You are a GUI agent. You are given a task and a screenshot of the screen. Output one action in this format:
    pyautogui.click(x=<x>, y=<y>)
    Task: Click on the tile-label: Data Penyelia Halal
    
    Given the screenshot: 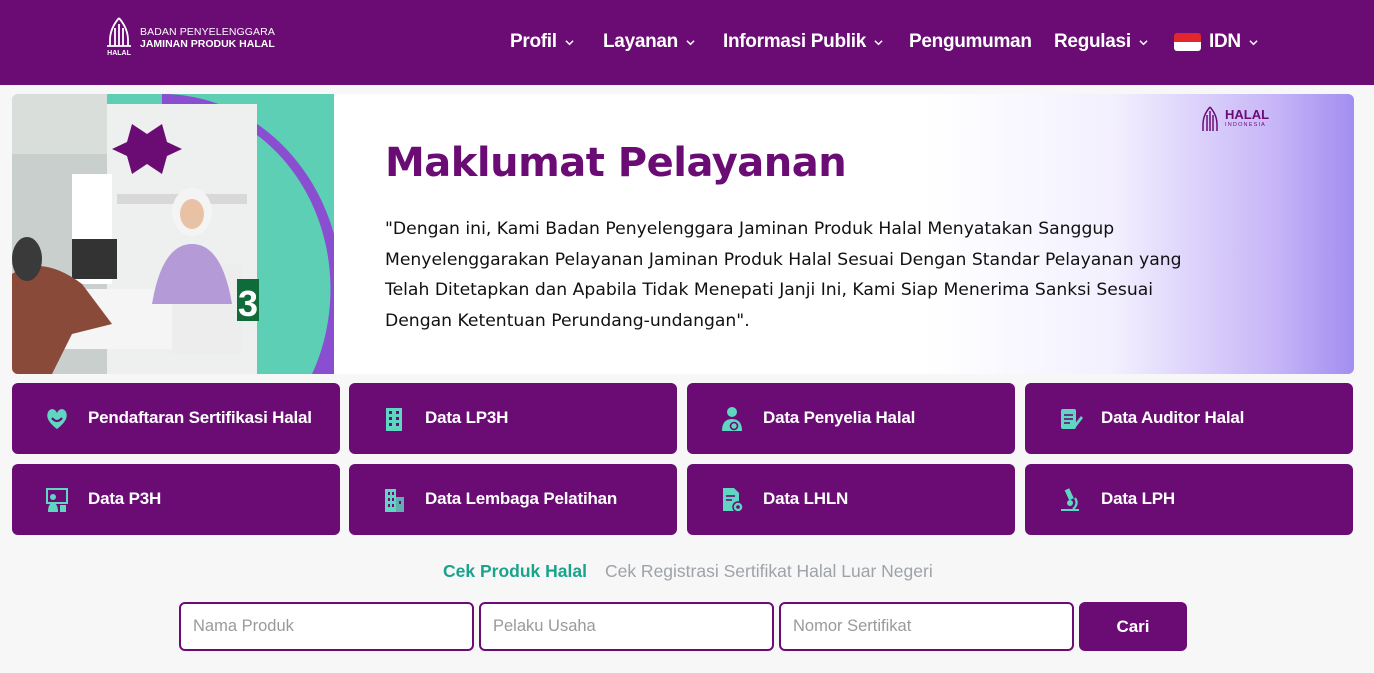 What is the action you would take?
    pyautogui.click(x=839, y=417)
    